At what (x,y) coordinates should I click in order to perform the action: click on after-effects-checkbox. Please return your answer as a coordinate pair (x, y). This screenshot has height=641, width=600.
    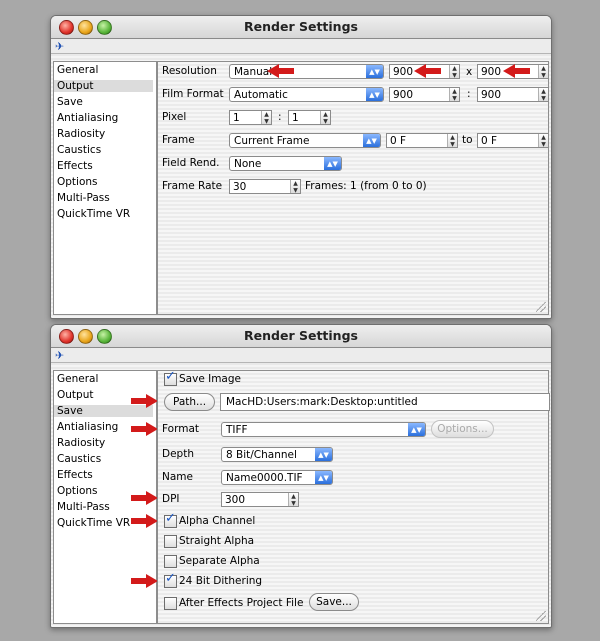
    Looking at the image, I should click on (170, 603).